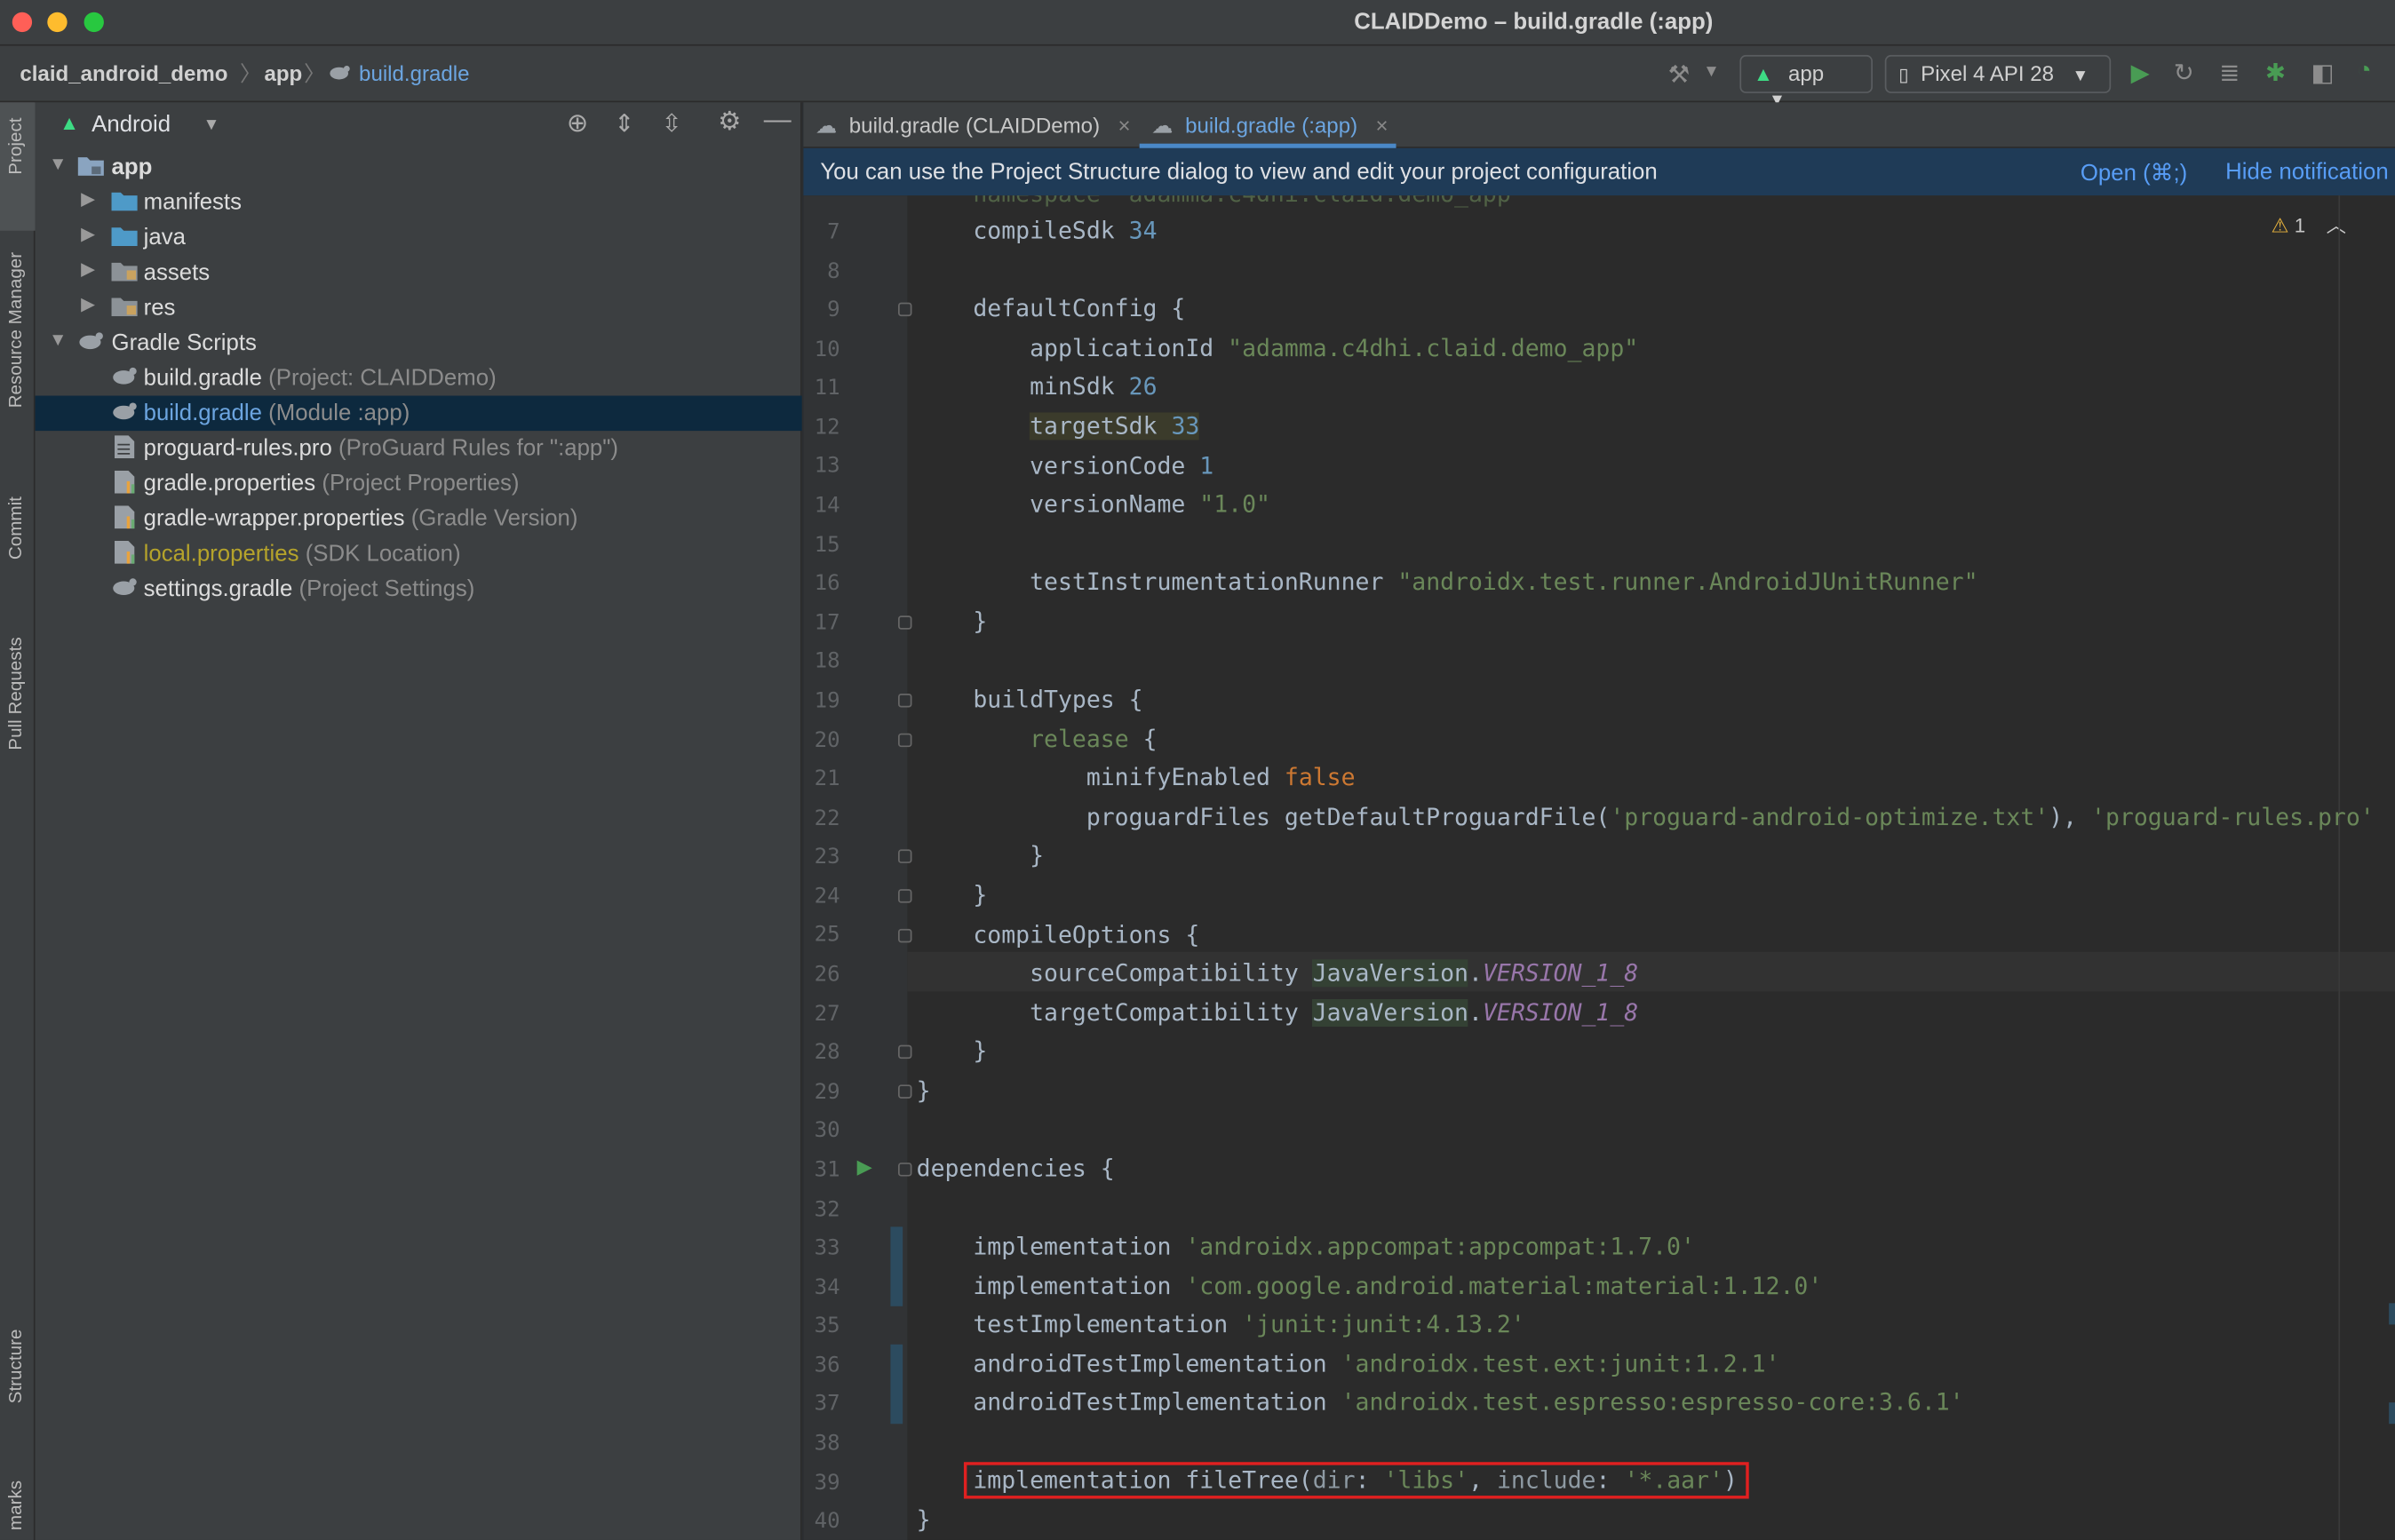 This screenshot has width=2395, height=1540. What do you see at coordinates (1143, 231) in the screenshot?
I see `code-token: 34` at bounding box center [1143, 231].